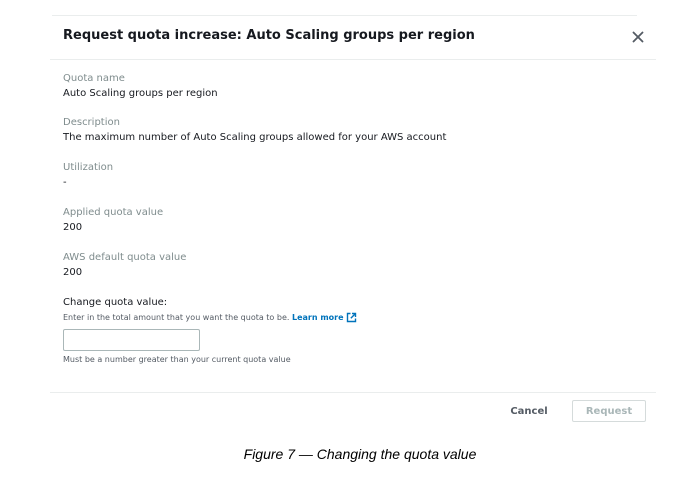  Describe the element at coordinates (353, 392) in the screenshot. I see `footer-divider` at that location.